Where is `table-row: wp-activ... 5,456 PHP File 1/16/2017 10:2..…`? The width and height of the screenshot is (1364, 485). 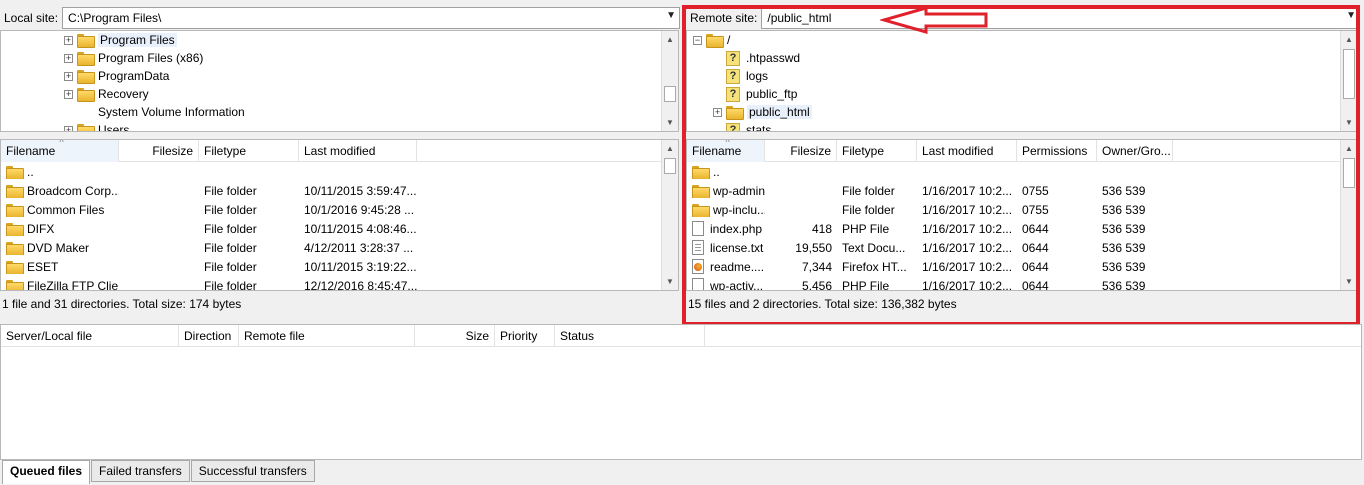
table-row: wp-activ... 5,456 PHP File 1/16/2017 10:2..… is located at coordinates (1022, 283).